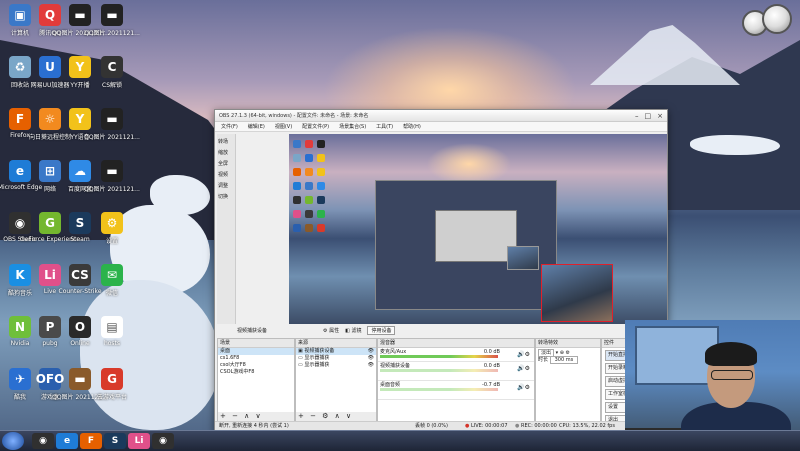  What do you see at coordinates (111, 397) in the screenshot?
I see `desktop-icon-label: 云游戏平台` at bounding box center [111, 397].